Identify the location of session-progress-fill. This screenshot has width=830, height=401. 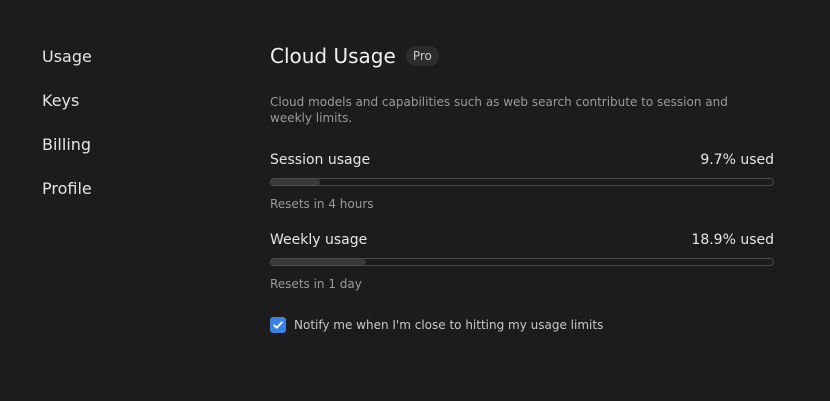
(295, 182).